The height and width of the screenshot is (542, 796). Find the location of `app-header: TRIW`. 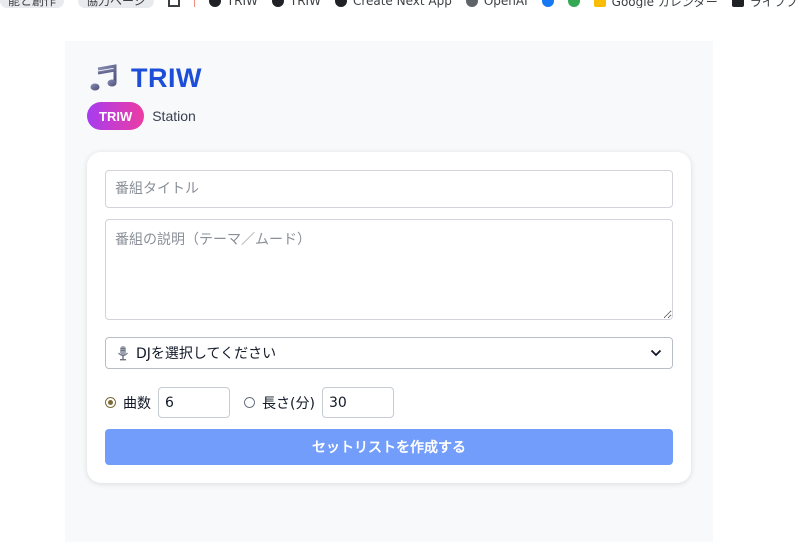

app-header: TRIW is located at coordinates (145, 78).